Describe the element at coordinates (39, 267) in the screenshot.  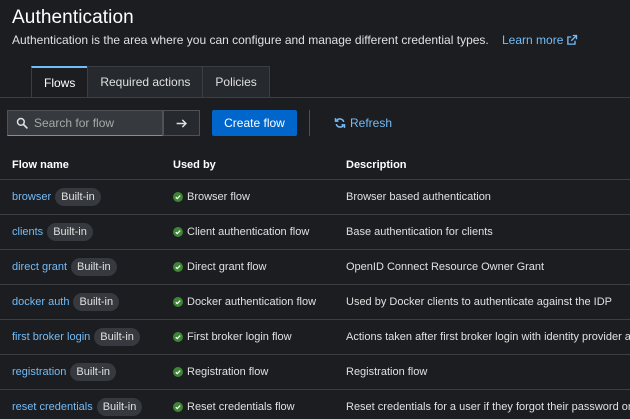
I see `flow-name-link: direct grant` at that location.